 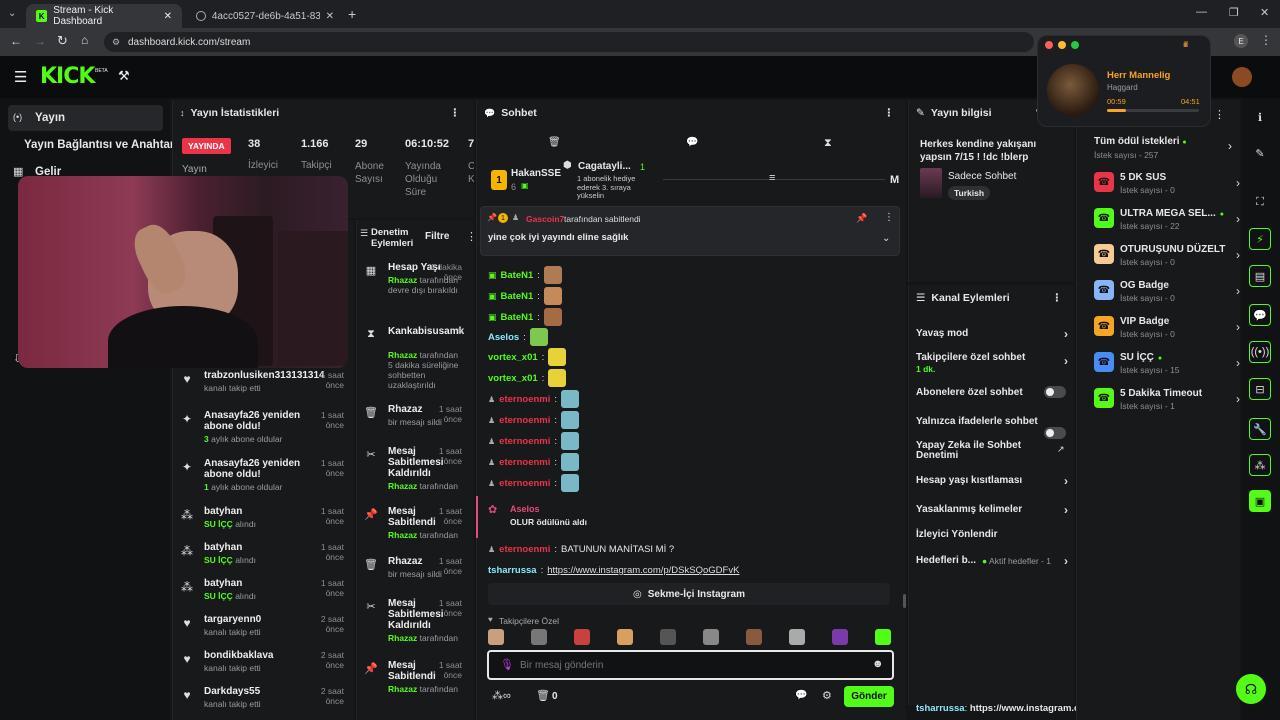 I want to click on chat-scrollbar, so click(x=904, y=601).